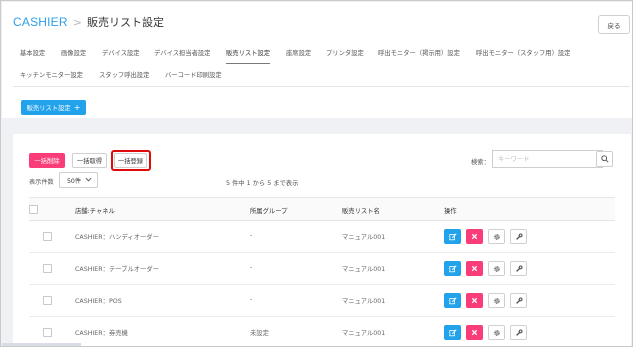 The image size is (633, 347). Describe the element at coordinates (95, 210) in the screenshot. I see `column-header-store: 店舗:チャネル` at that location.